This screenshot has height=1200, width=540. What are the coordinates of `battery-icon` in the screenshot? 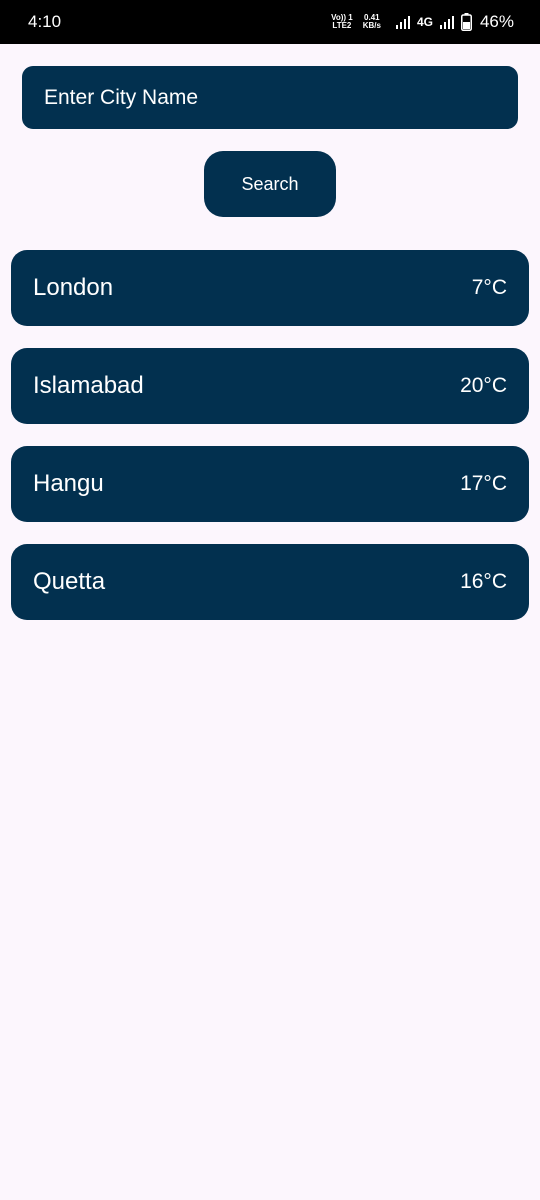 It's located at (466, 22).